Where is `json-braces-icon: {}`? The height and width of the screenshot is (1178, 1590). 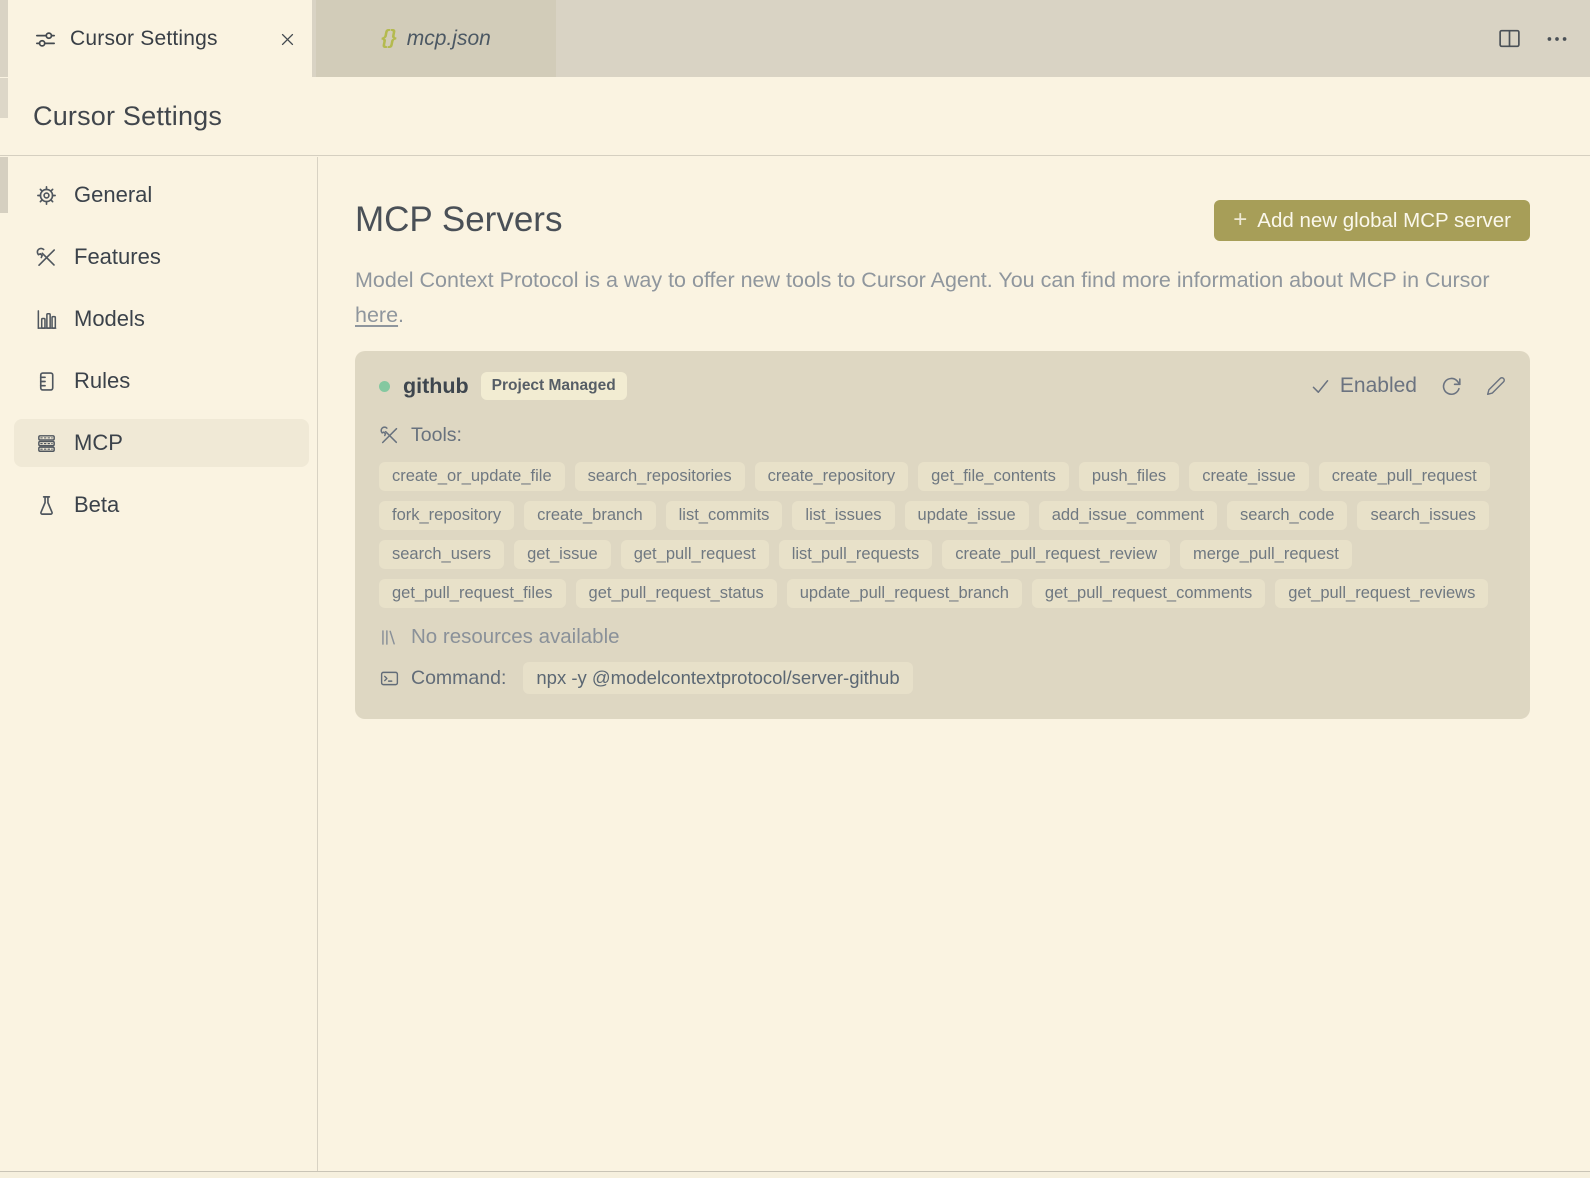
json-braces-icon: {} is located at coordinates (389, 38).